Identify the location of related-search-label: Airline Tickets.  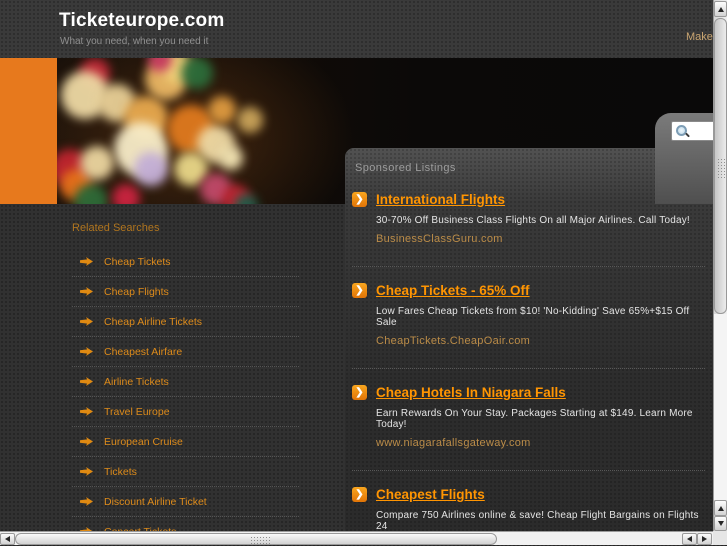
(136, 381).